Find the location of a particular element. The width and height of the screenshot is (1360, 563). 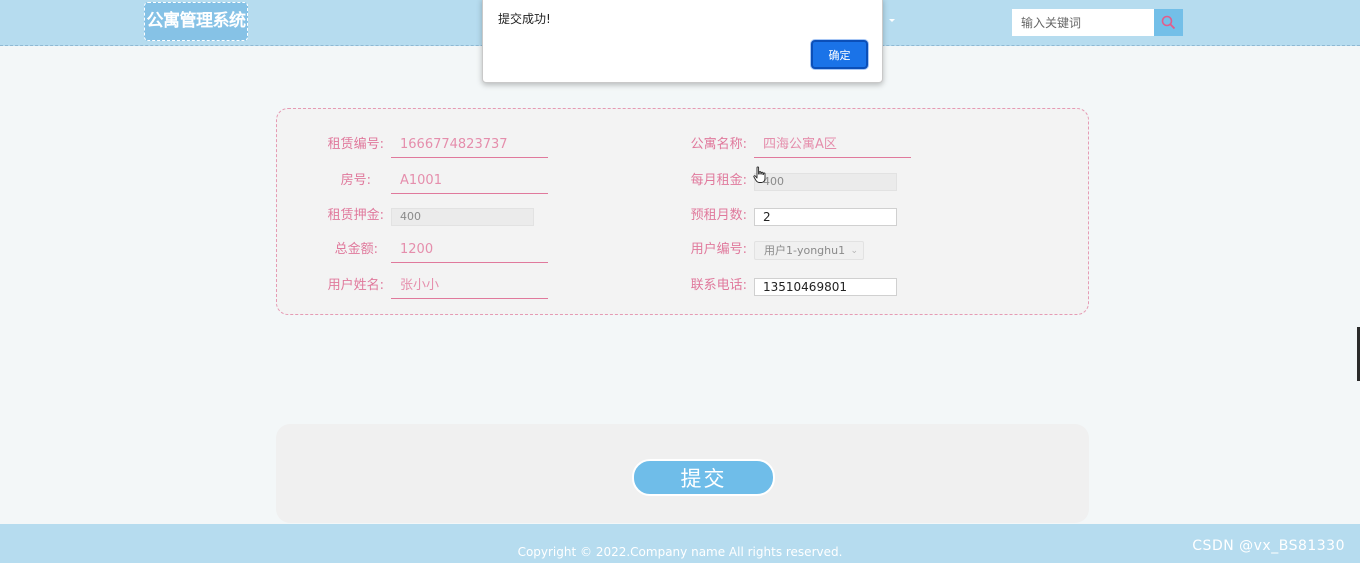

total-field: 1200 is located at coordinates (469, 250).